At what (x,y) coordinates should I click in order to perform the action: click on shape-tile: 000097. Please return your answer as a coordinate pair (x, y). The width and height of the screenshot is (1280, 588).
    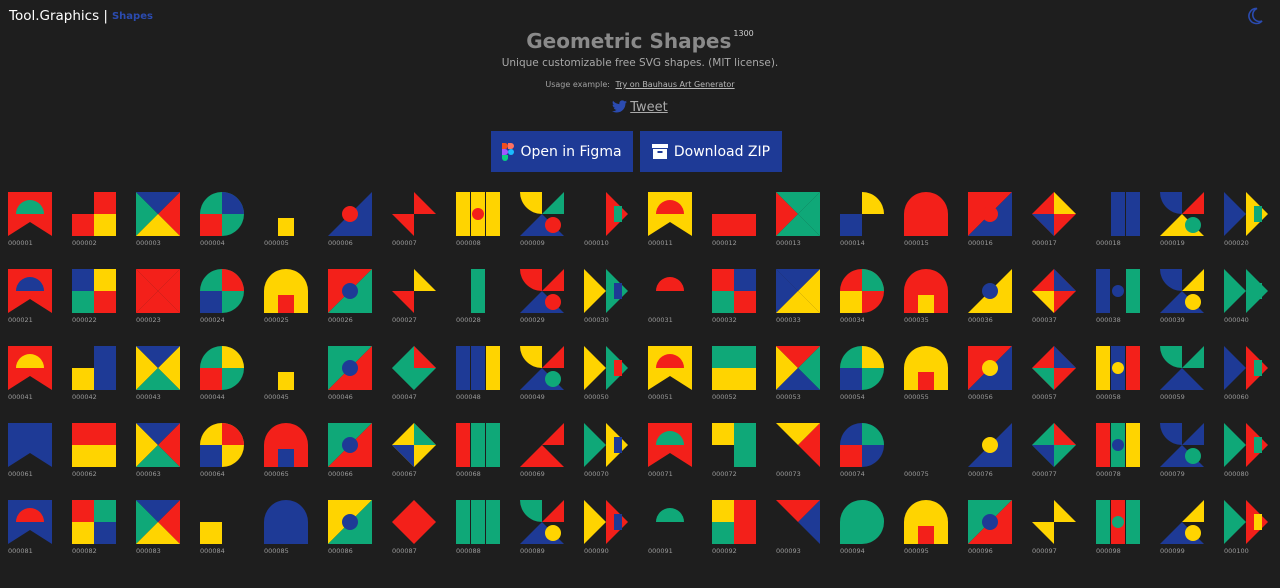
    Looking at the image, I should click on (1055, 530).